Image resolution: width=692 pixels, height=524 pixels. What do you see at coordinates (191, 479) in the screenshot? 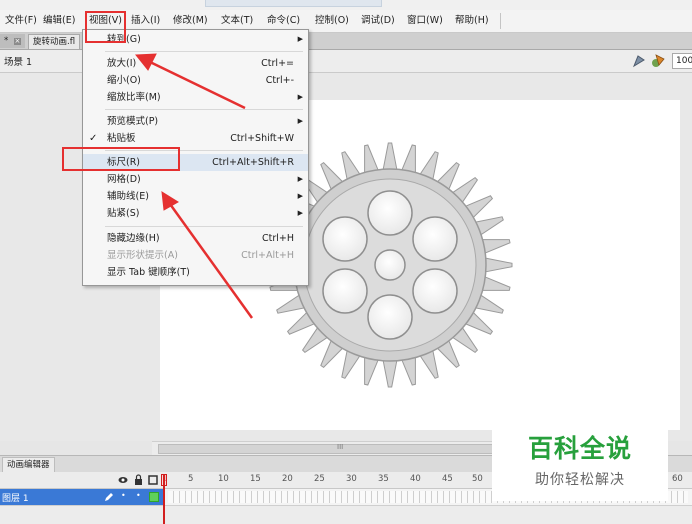
I see `frame-number: 5` at bounding box center [191, 479].